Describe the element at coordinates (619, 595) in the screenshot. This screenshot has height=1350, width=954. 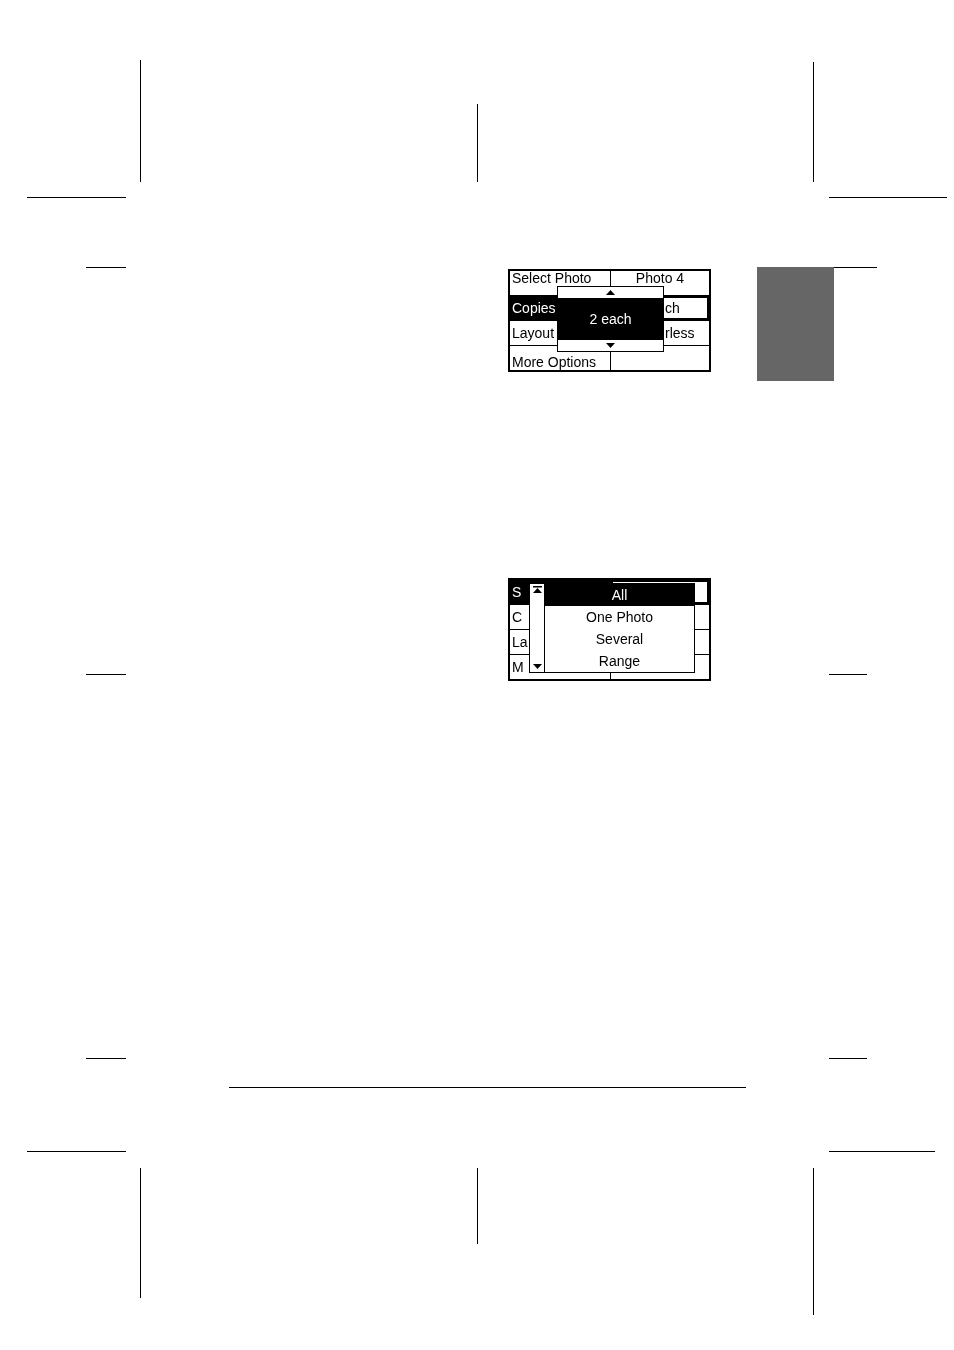
I see `popup-item: All` at that location.